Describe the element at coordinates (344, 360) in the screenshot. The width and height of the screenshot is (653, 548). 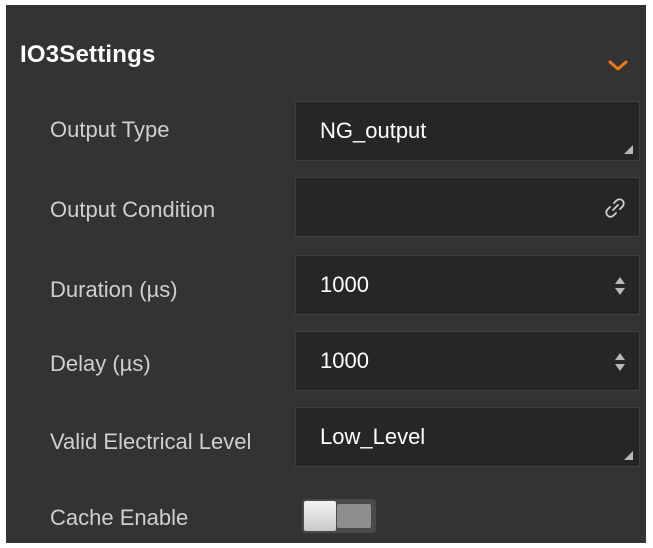
I see `delay-value: 1000` at that location.